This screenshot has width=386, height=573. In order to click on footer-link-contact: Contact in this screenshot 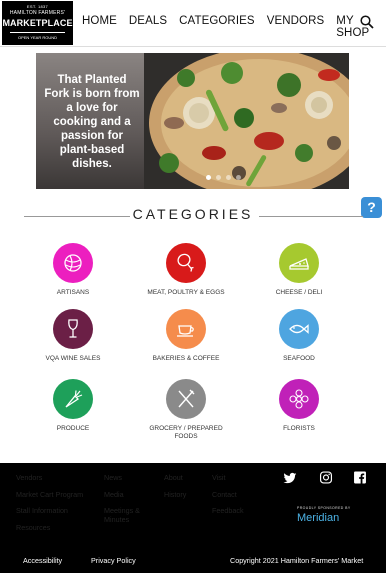, I will do `click(237, 494)`.